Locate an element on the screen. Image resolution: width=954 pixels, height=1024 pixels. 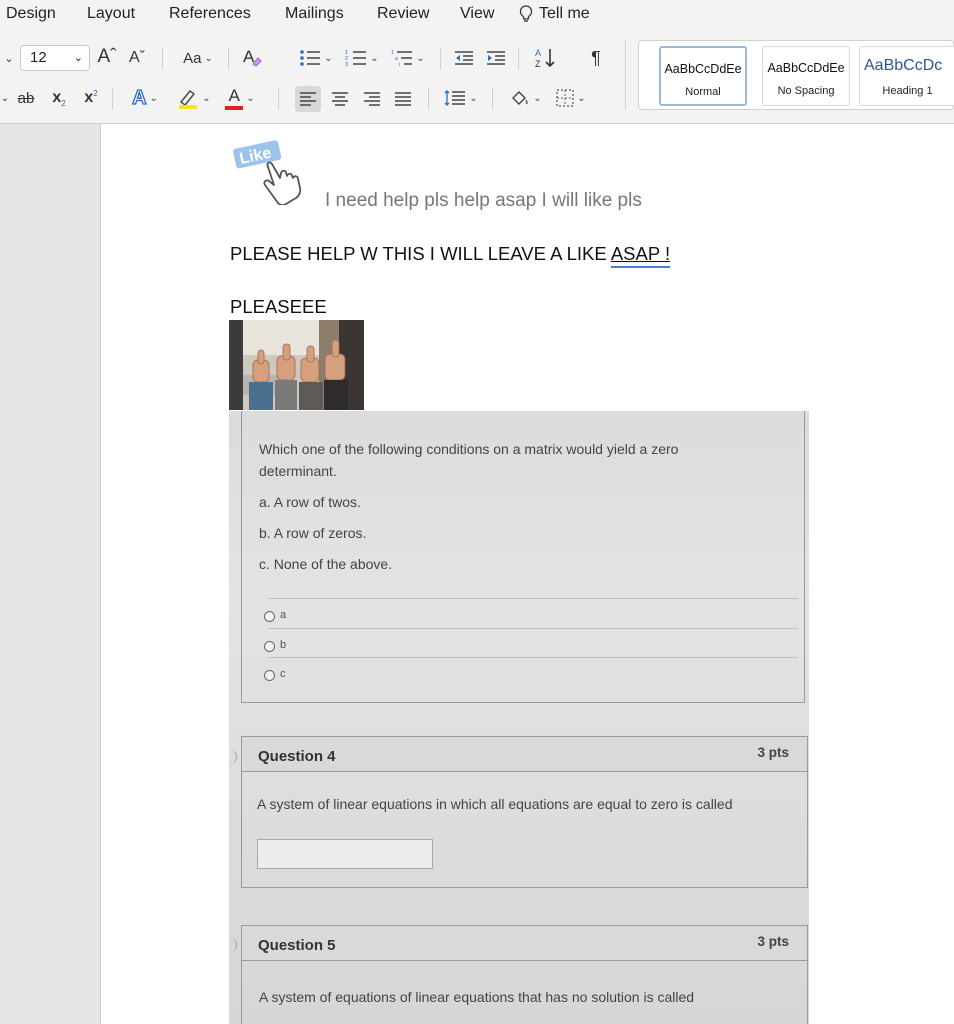
style-normal: AaBbCcDdEe Normal is located at coordinates (703, 76).